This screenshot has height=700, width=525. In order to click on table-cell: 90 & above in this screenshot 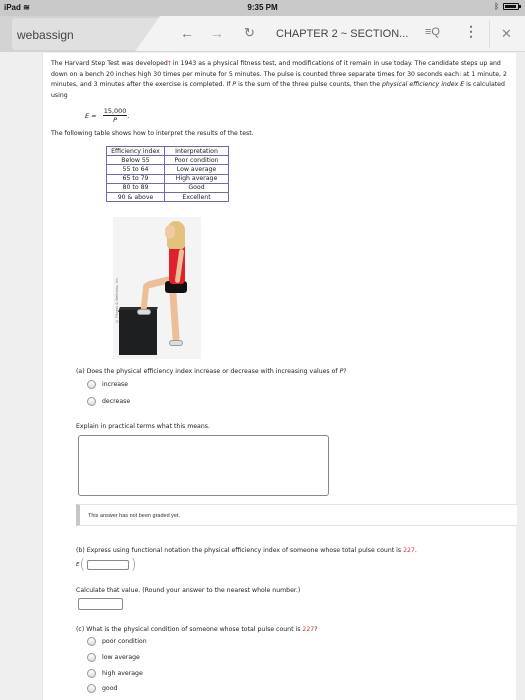, I will do `click(135, 197)`.